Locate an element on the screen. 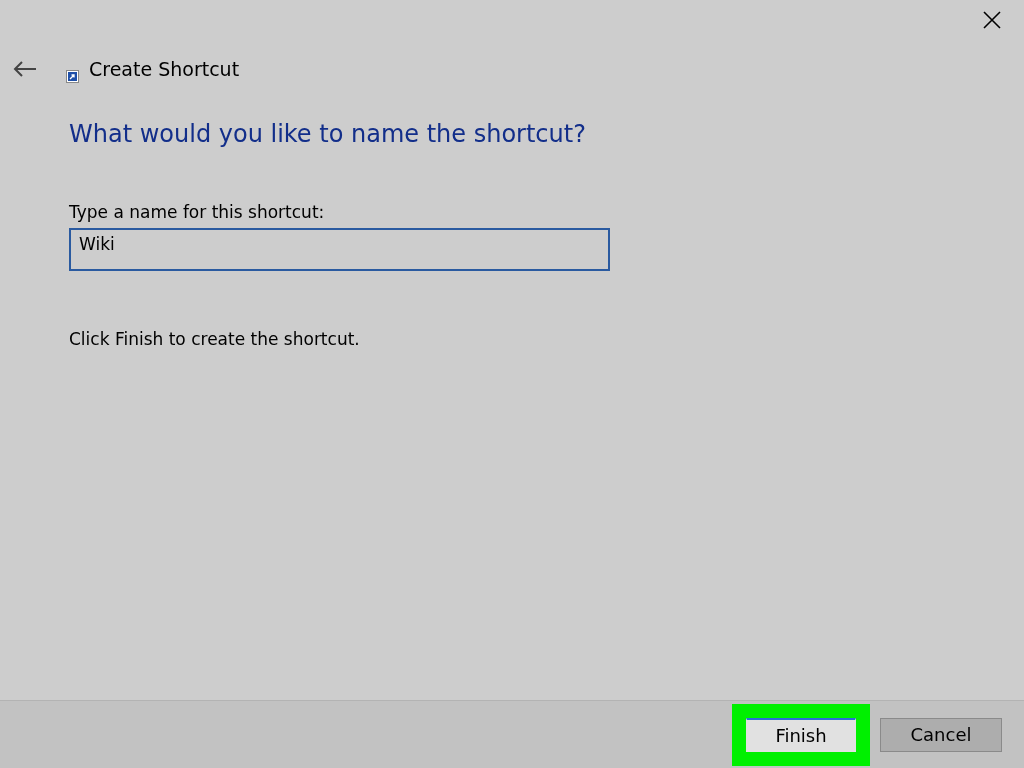 This screenshot has width=1024, height=768. field-label: Type a name for this shortcut: is located at coordinates (197, 212).